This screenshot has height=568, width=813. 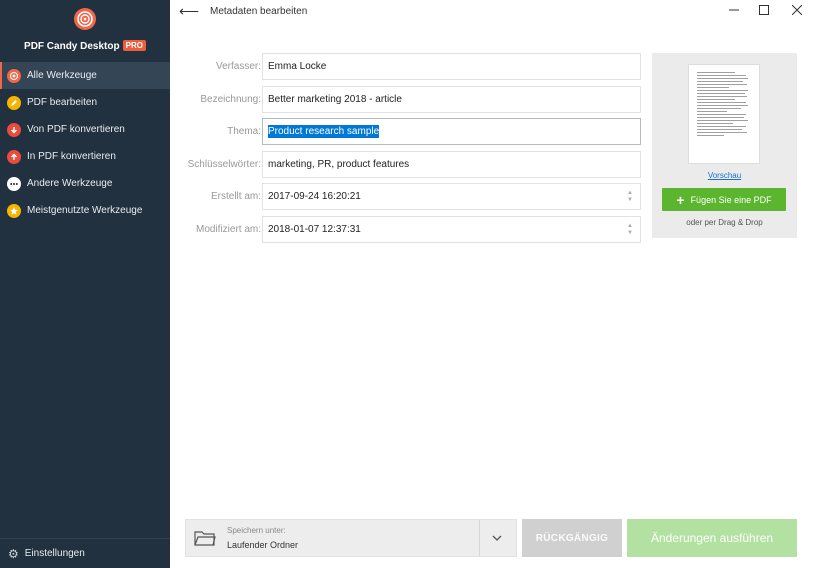 I want to click on close-icon, so click(x=797, y=10).